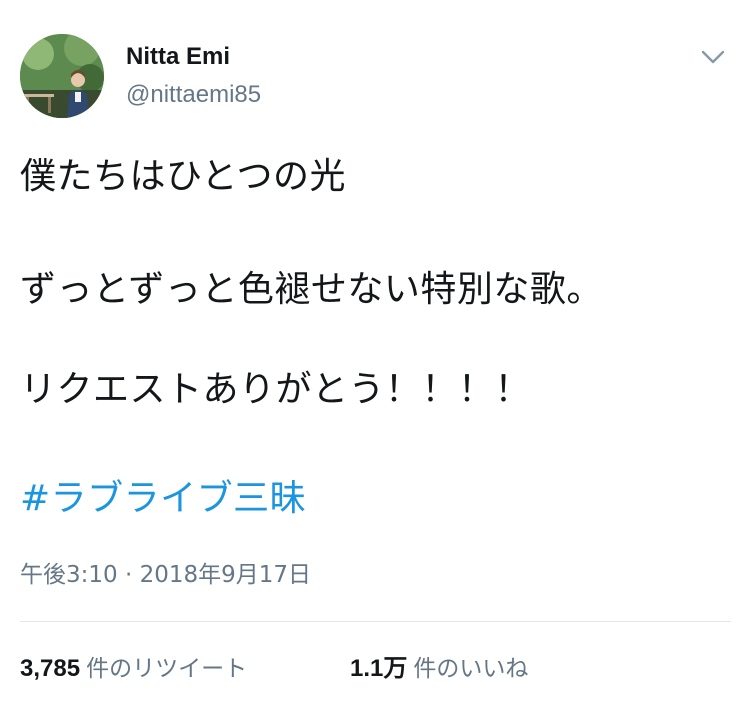  Describe the element at coordinates (375, 621) in the screenshot. I see `divider` at that location.